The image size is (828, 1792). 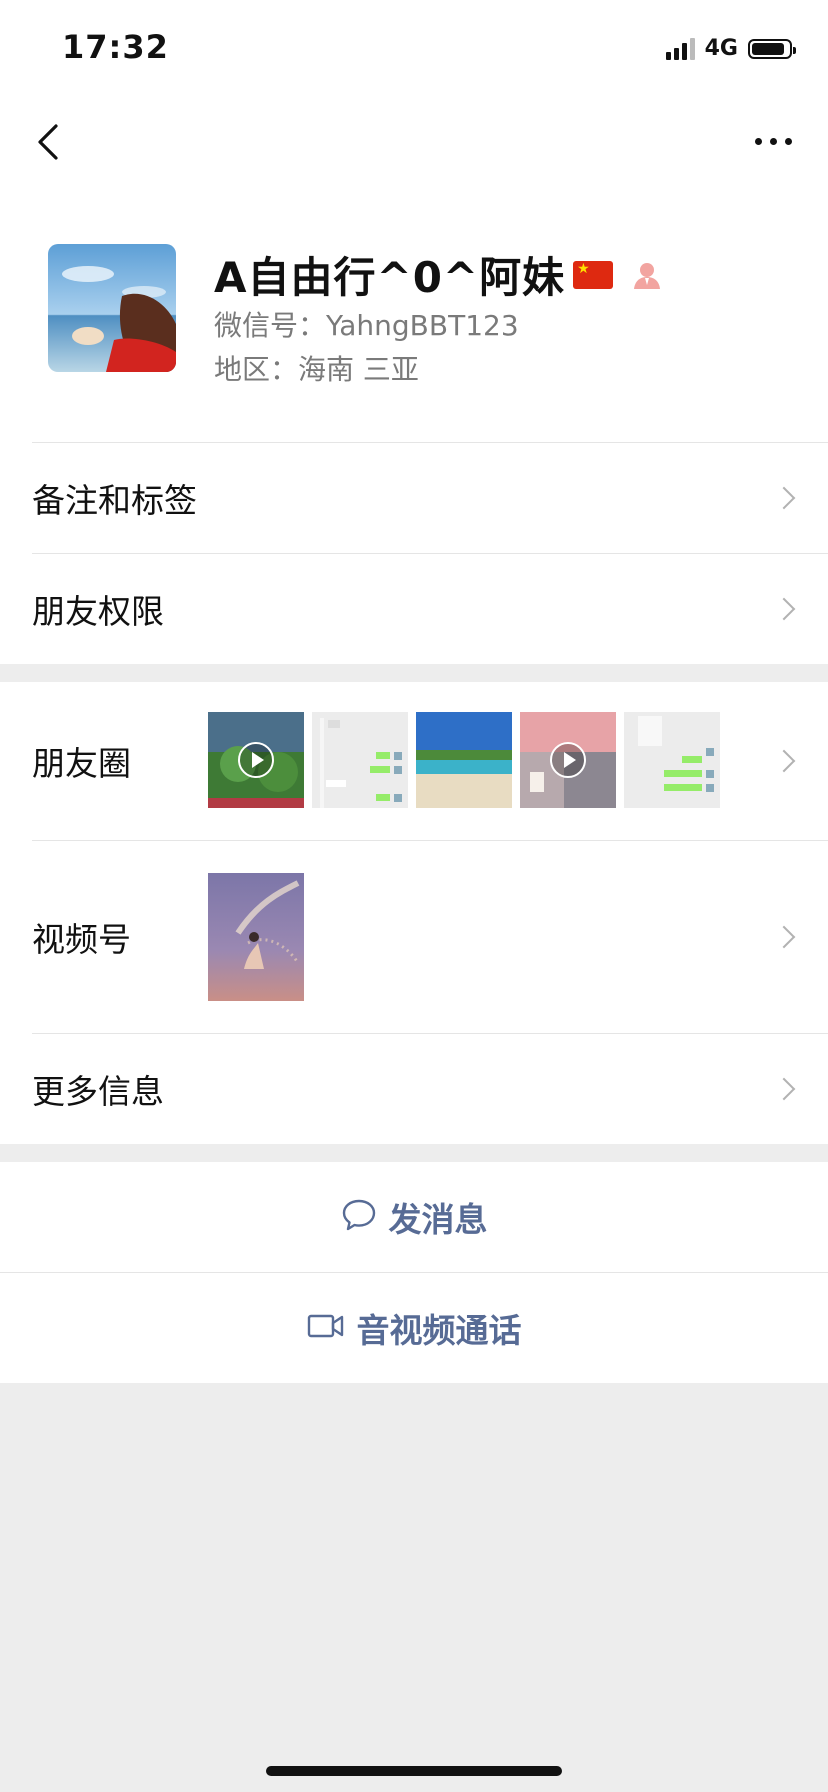 What do you see at coordinates (115, 47) in the screenshot?
I see `status-time: 17:32` at bounding box center [115, 47].